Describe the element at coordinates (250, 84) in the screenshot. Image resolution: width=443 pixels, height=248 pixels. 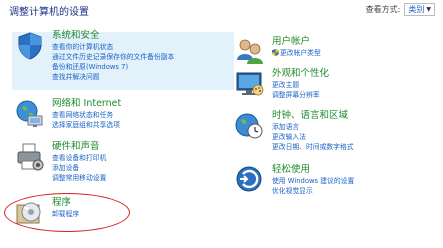
I see `appearance-icon` at that location.